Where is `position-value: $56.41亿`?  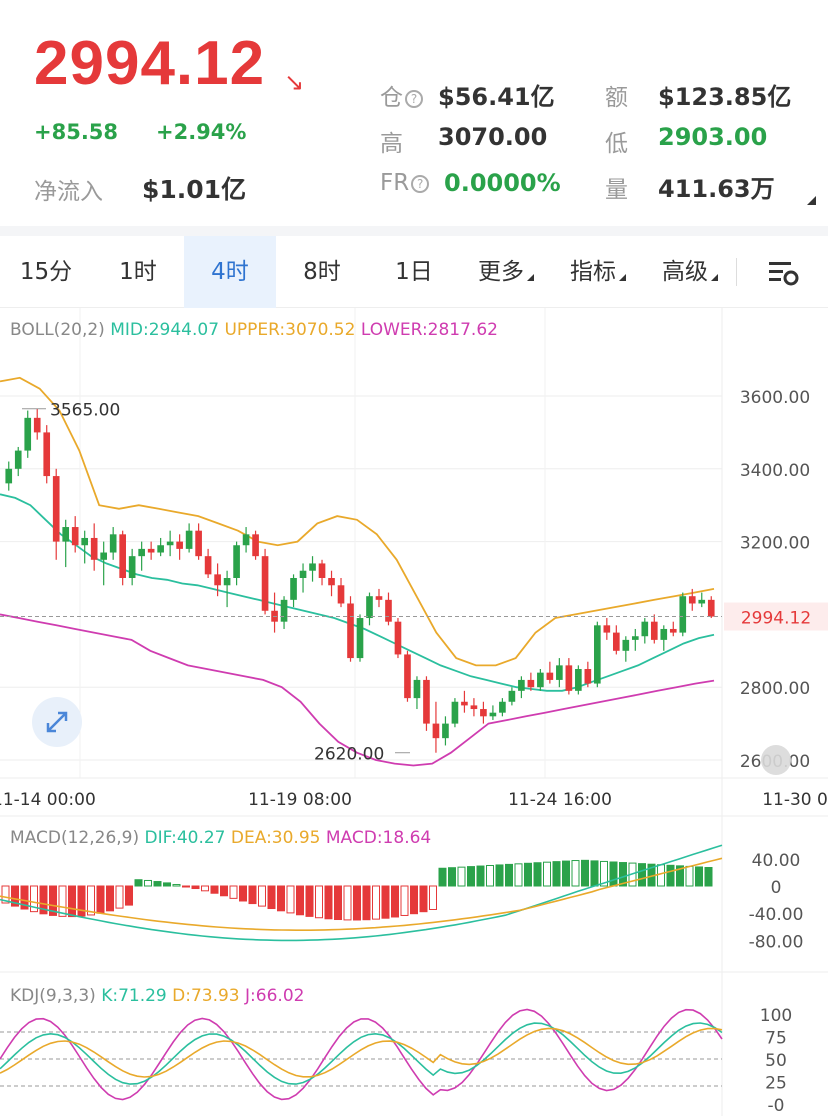
position-value: $56.41亿 is located at coordinates (496, 97).